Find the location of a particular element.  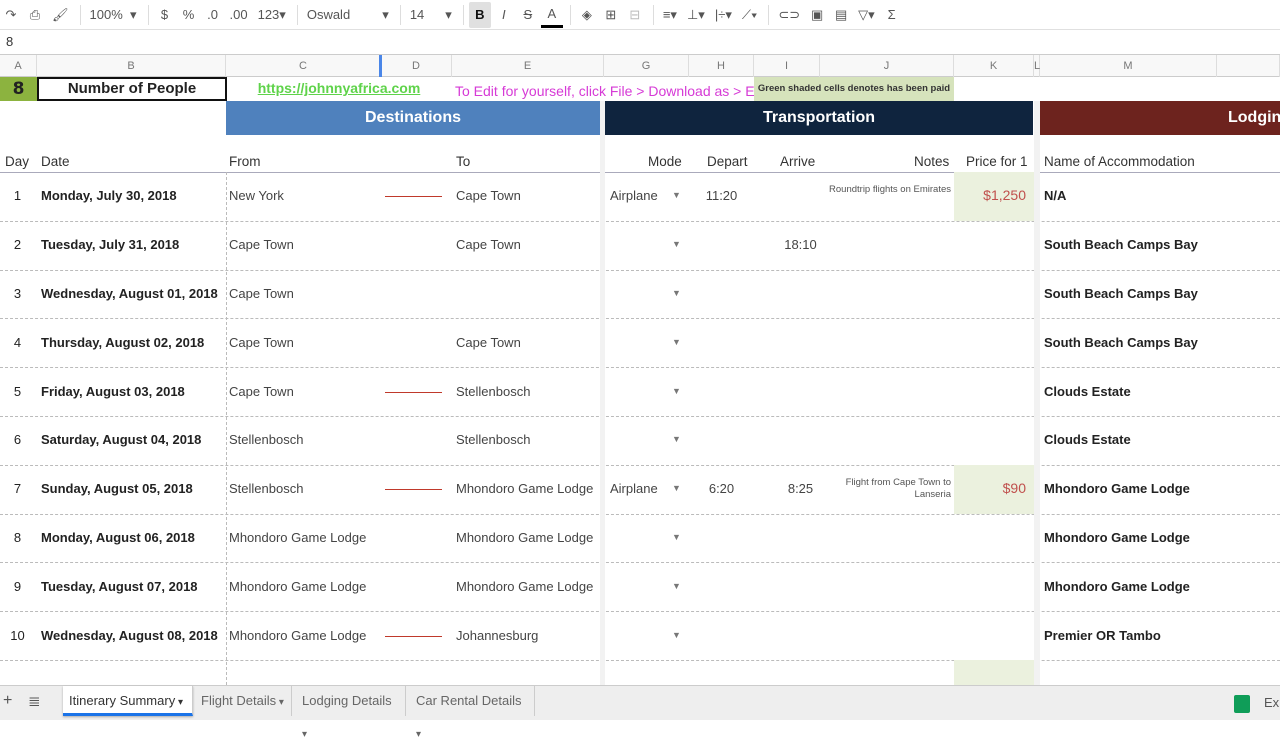

sheet-tab: Itinerary Summary ▾ is located at coordinates (128, 701).